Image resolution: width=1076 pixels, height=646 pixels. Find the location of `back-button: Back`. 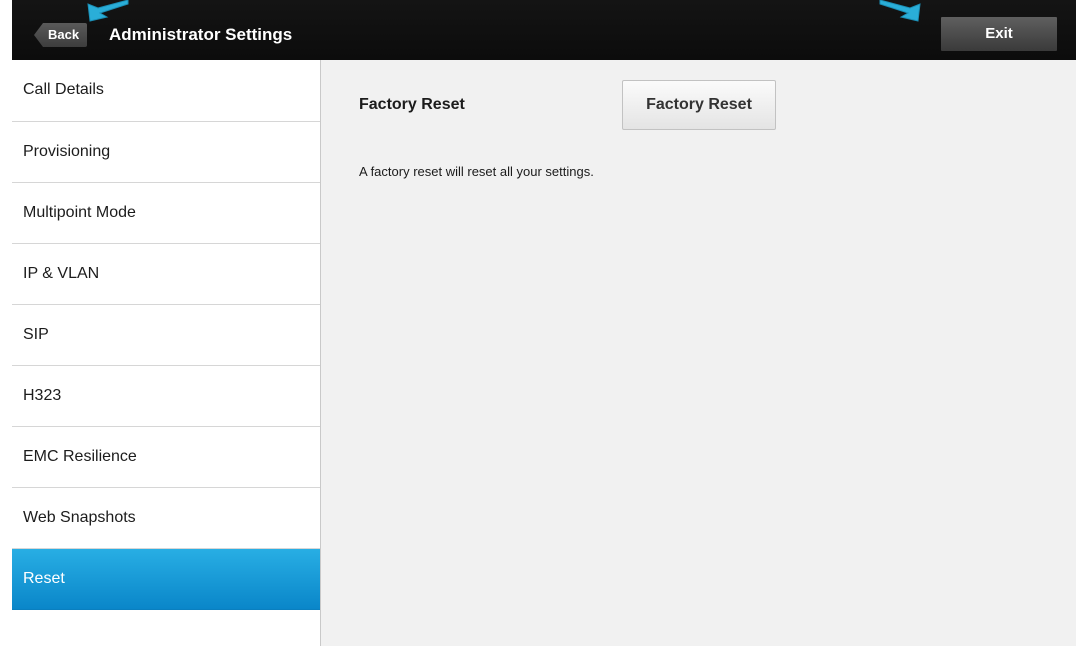

back-button: Back is located at coordinates (61, 35).